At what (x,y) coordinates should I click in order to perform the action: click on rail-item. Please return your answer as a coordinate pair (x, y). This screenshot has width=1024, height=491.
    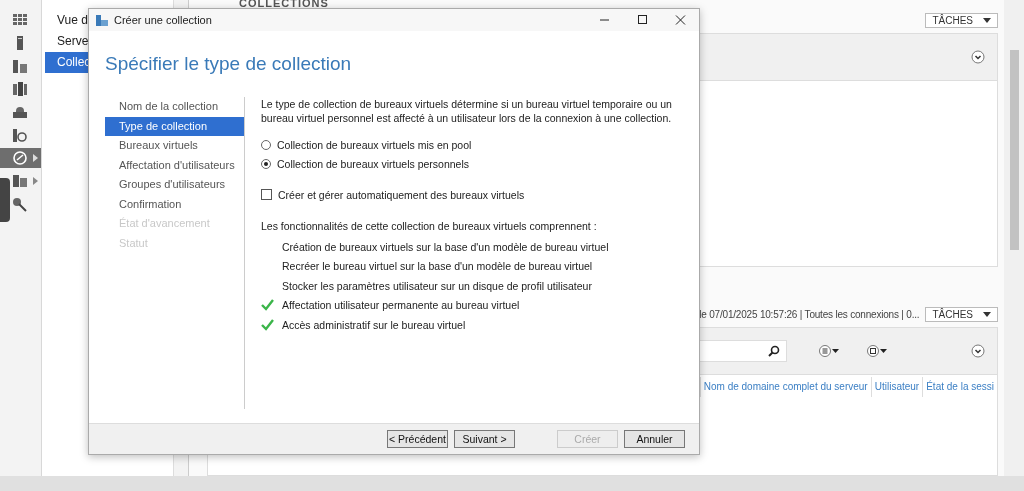
    Looking at the image, I should click on (20, 158).